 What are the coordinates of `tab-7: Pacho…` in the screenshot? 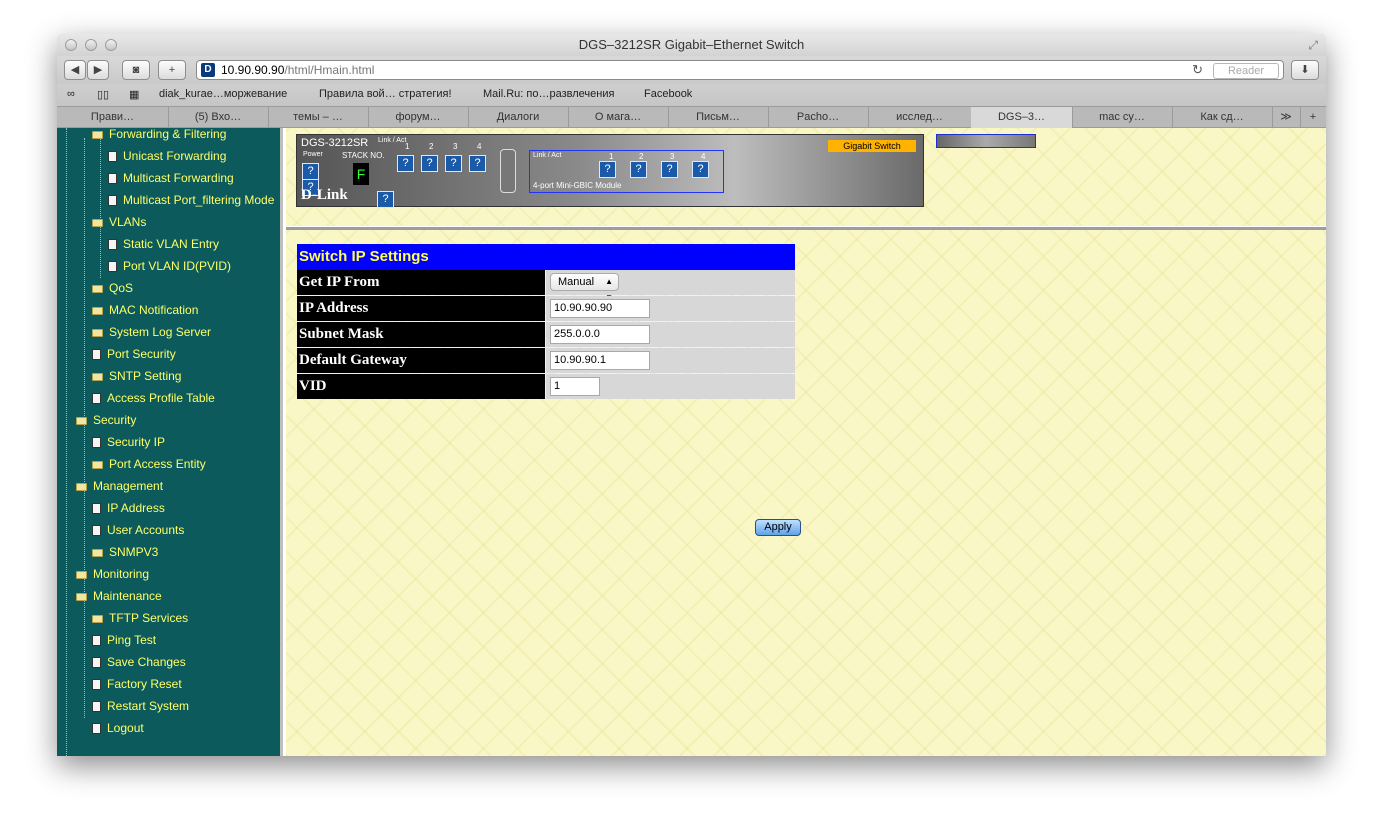 It's located at (818, 117).